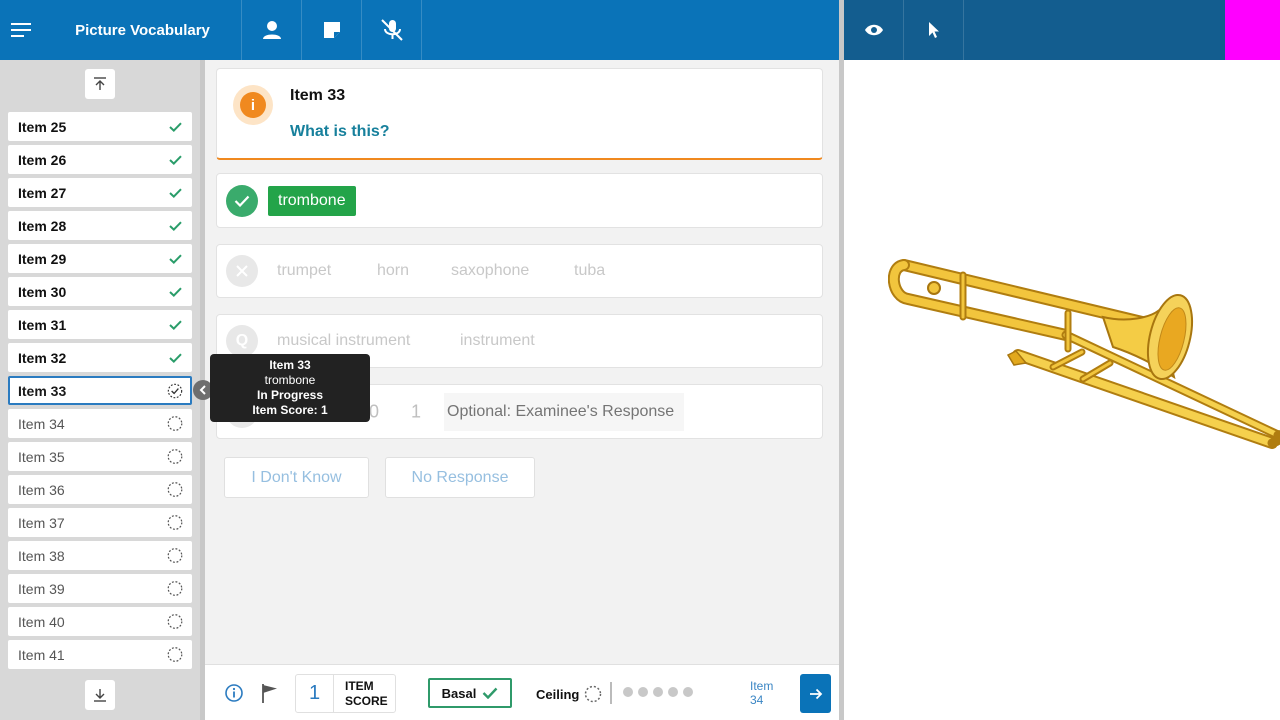 The width and height of the screenshot is (1280, 720). Describe the element at coordinates (42, 357) in the screenshot. I see `sidebar-item-label: Item 32` at that location.